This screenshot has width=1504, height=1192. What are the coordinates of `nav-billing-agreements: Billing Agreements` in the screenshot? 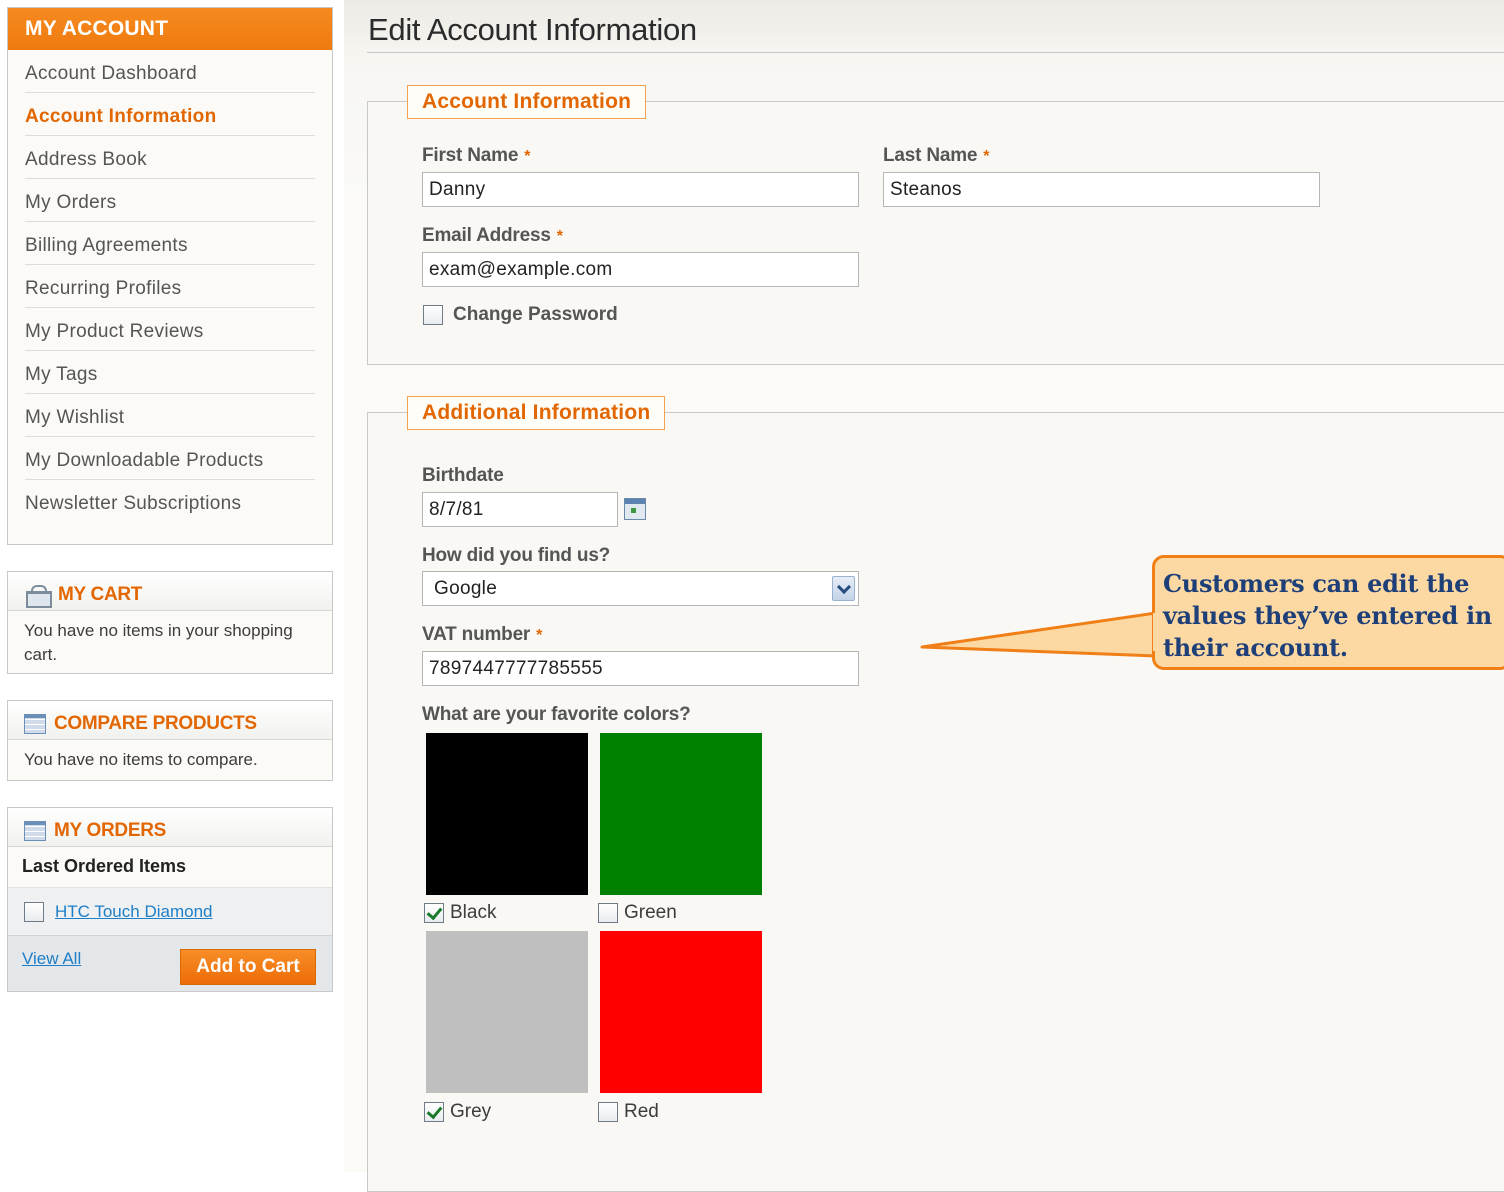 It's located at (170, 243).